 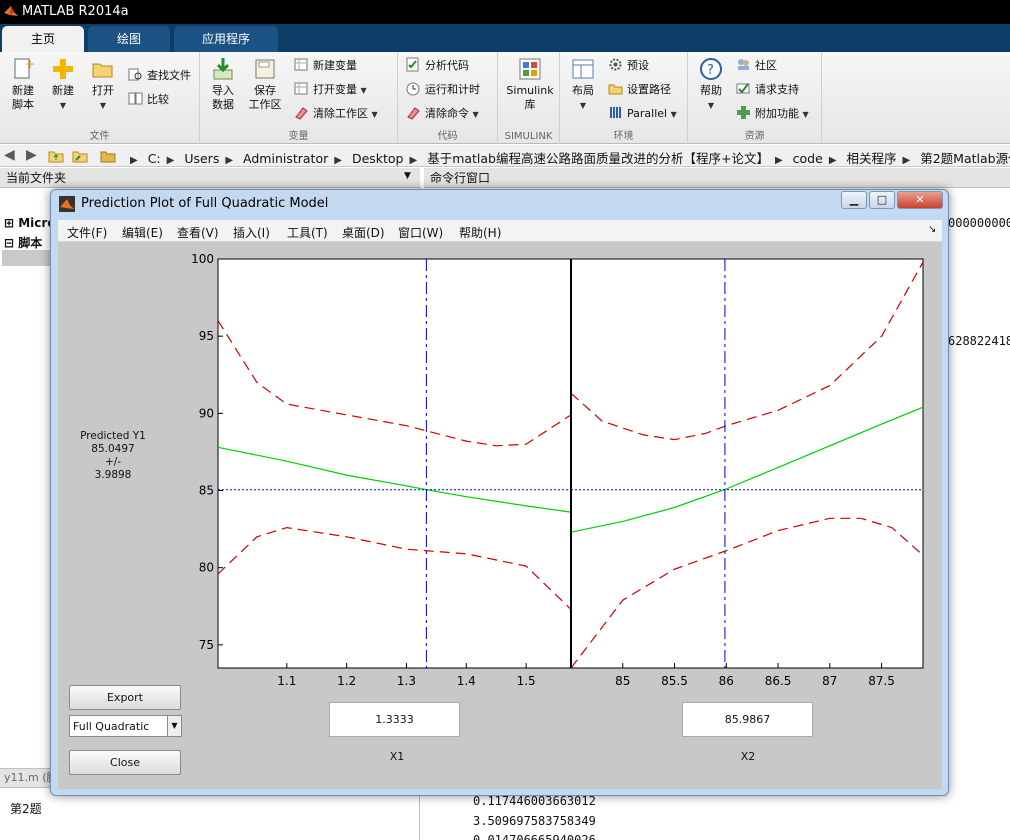 What do you see at coordinates (443, 90) in the screenshot?
I see `run-and-time-button: 运行和计时` at bounding box center [443, 90].